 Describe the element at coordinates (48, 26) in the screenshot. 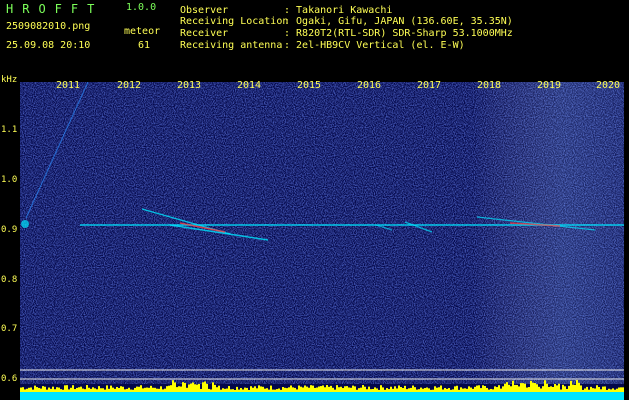

I see `header-filename: 2509082010.png` at that location.